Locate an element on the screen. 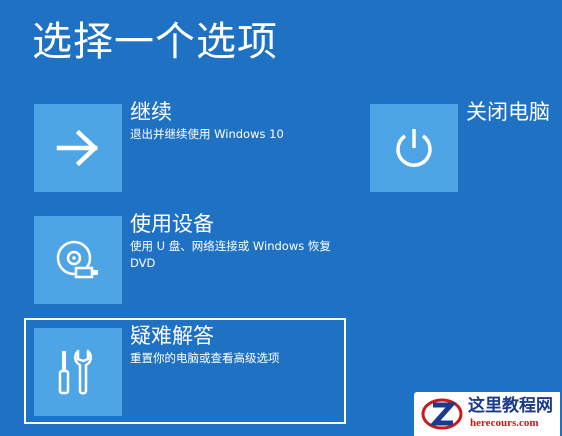 The image size is (562, 436). troubleshoot-tile is located at coordinates (78, 372).